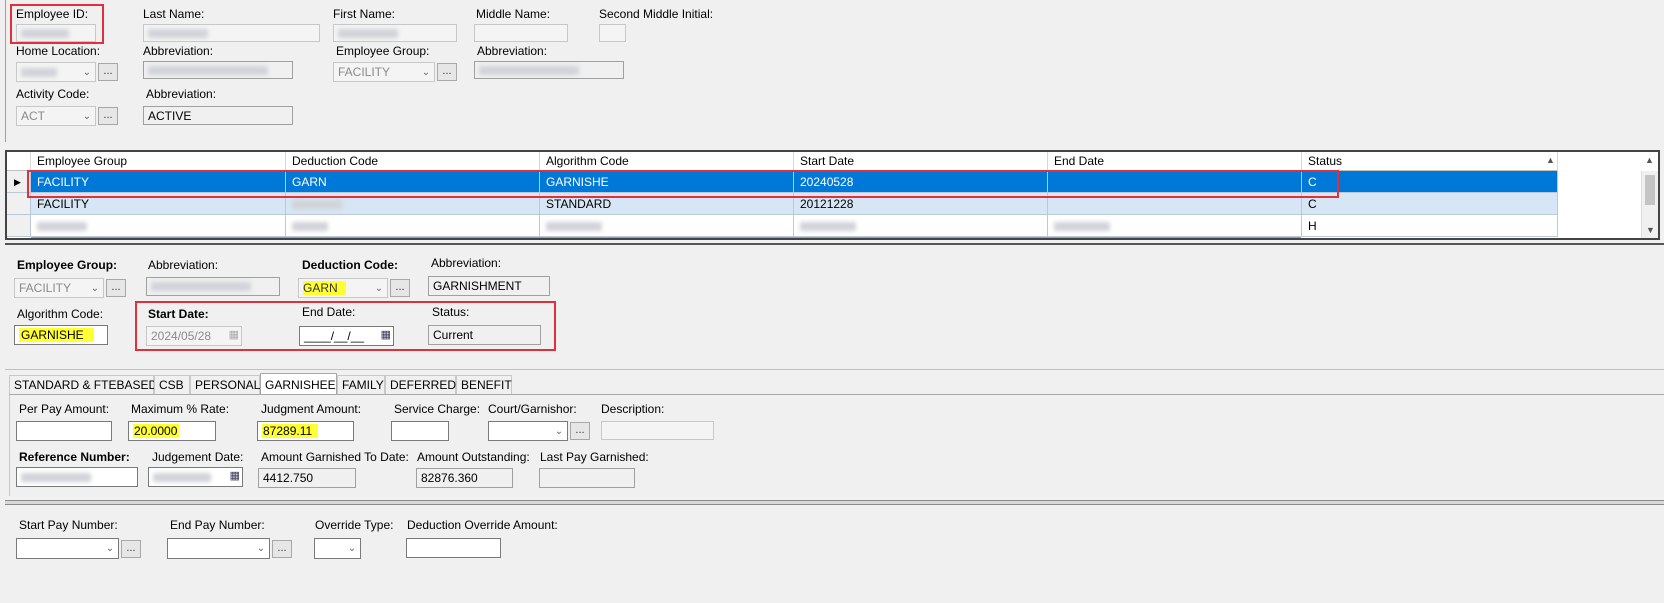 Image resolution: width=1664 pixels, height=603 pixels. I want to click on max-rate-value: 20.0000, so click(156, 431).